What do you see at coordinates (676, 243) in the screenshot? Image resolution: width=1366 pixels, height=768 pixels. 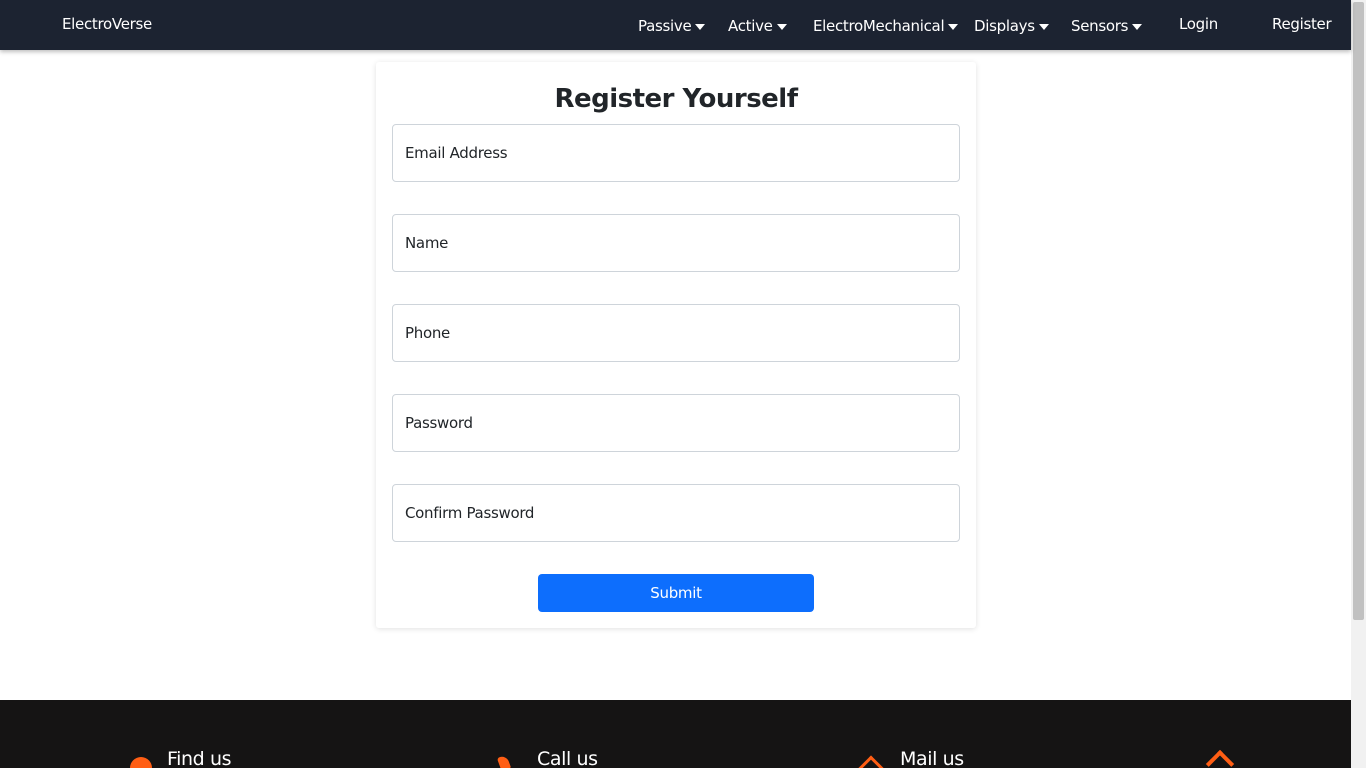 I see `name-field: Name` at bounding box center [676, 243].